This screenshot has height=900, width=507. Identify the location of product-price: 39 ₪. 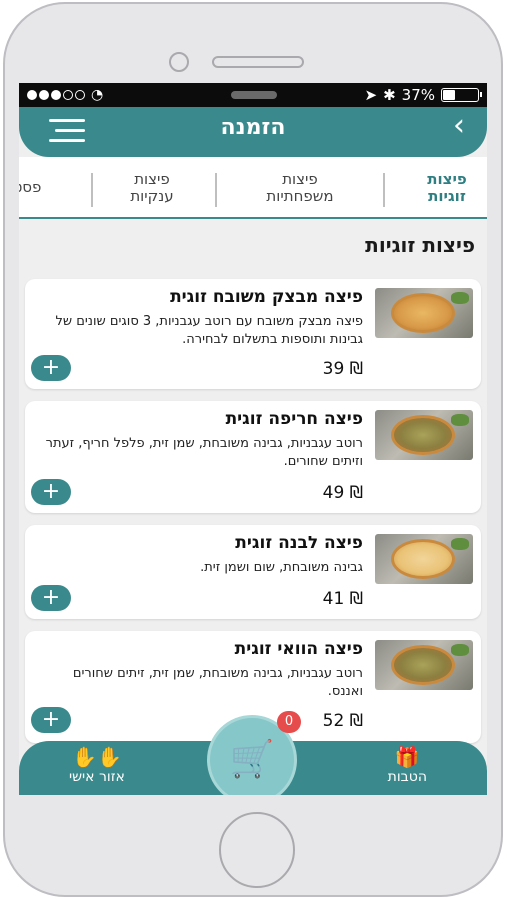
(342, 369).